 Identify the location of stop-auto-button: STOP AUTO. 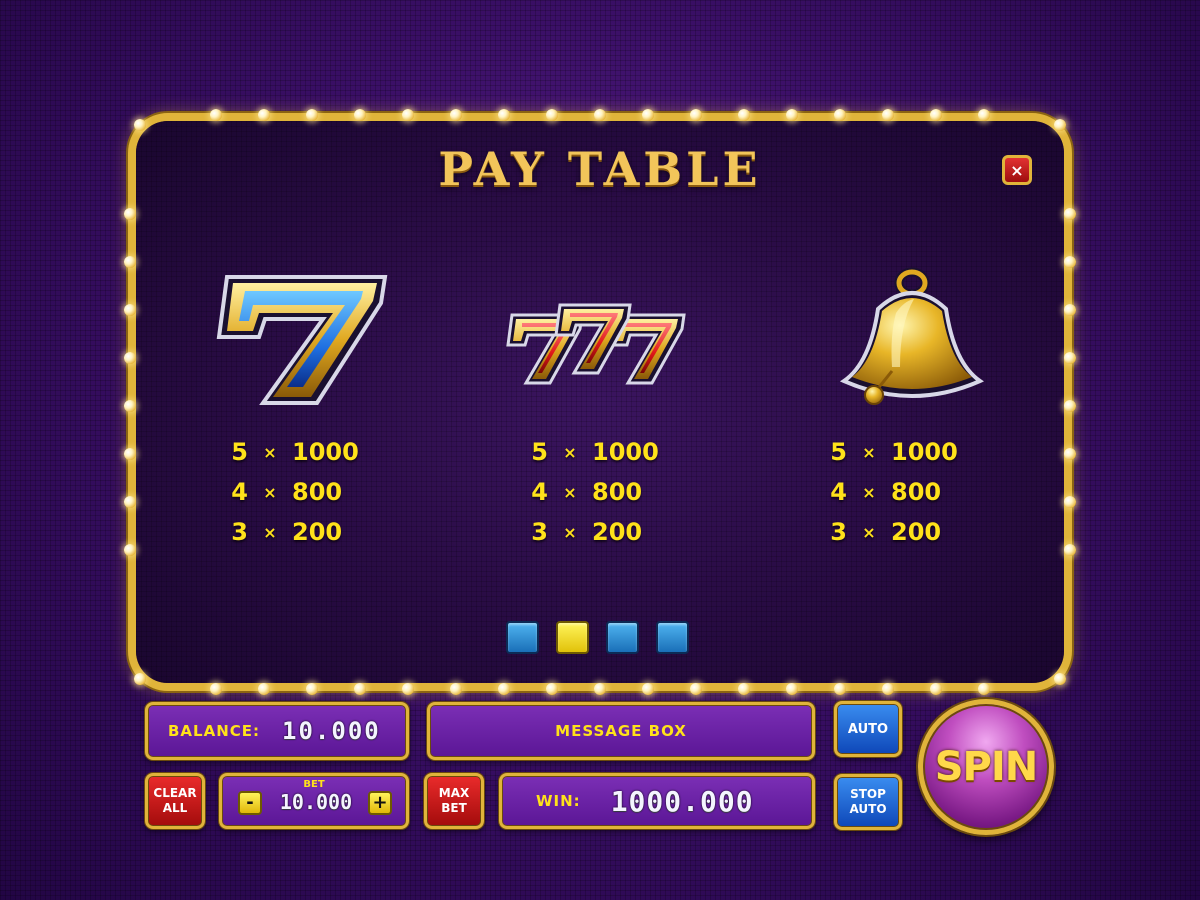
(868, 802).